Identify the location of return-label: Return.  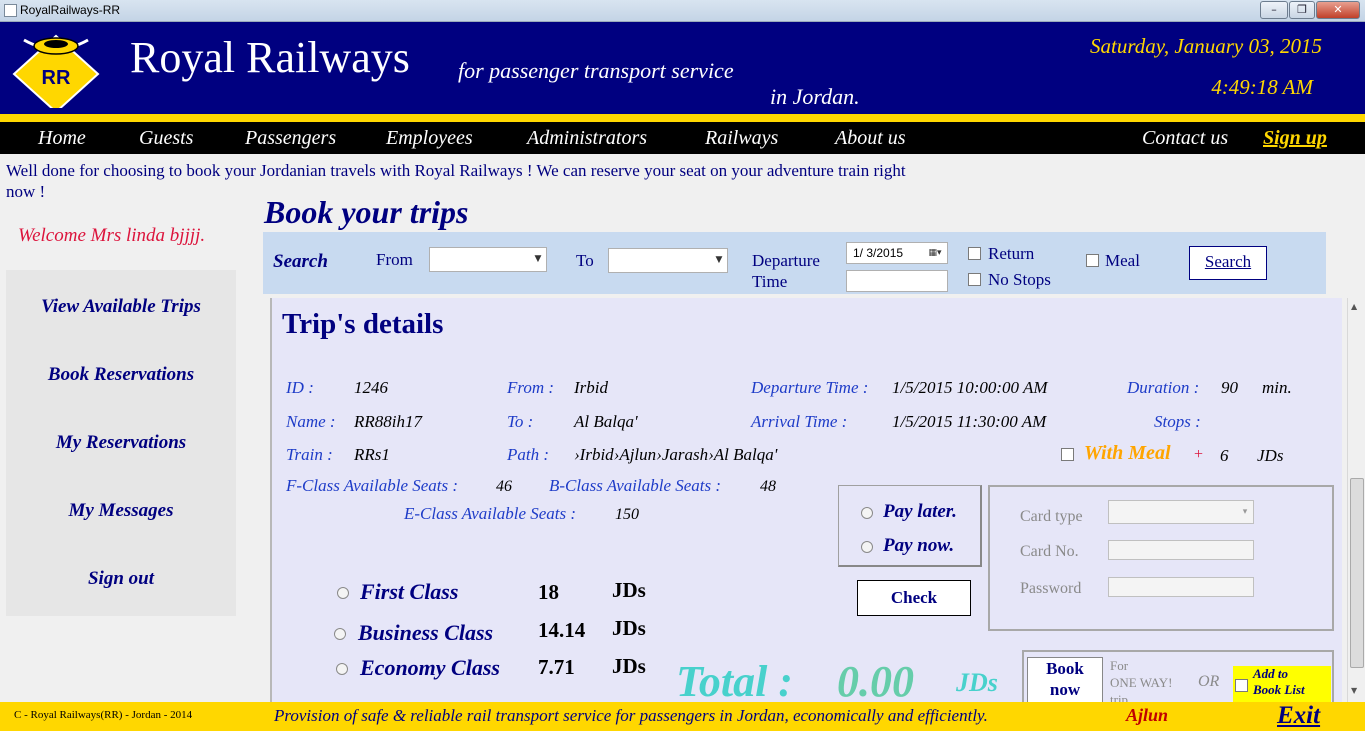
(1011, 253).